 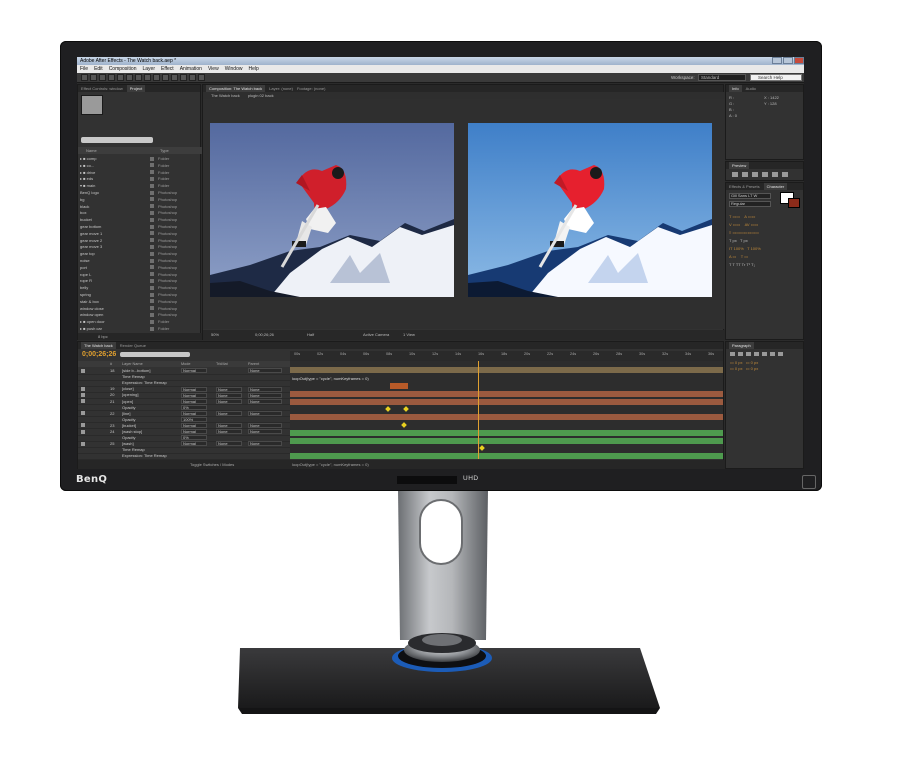 What do you see at coordinates (748, 354) in the screenshot?
I see `align-right-icon` at bounding box center [748, 354].